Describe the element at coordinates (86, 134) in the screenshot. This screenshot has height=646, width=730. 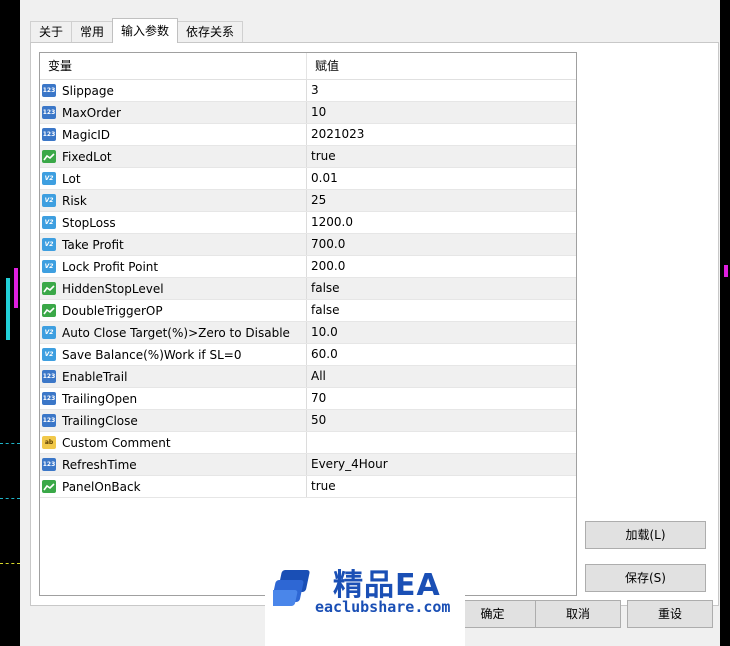
I see `parameter-name: MagicID` at that location.